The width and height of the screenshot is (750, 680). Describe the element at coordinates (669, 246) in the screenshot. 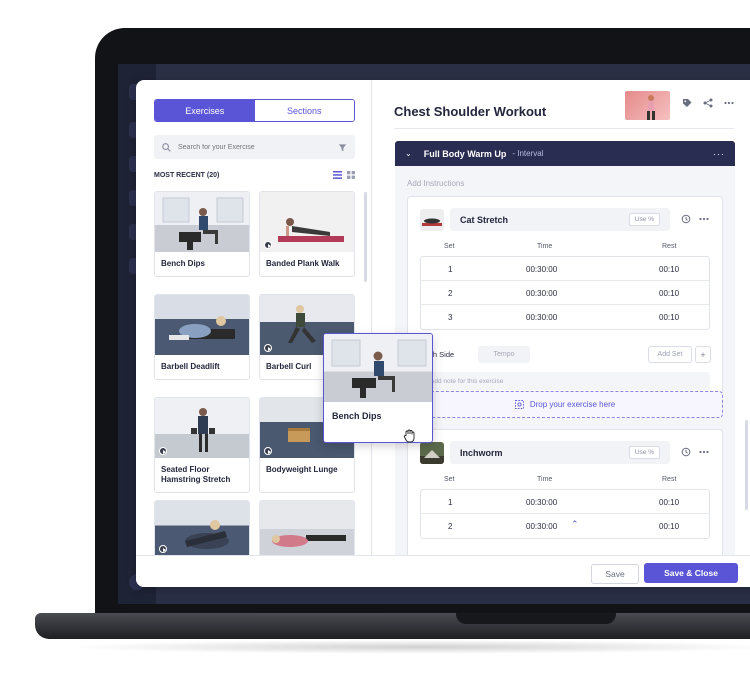

I see `column-rest: Rest` at that location.